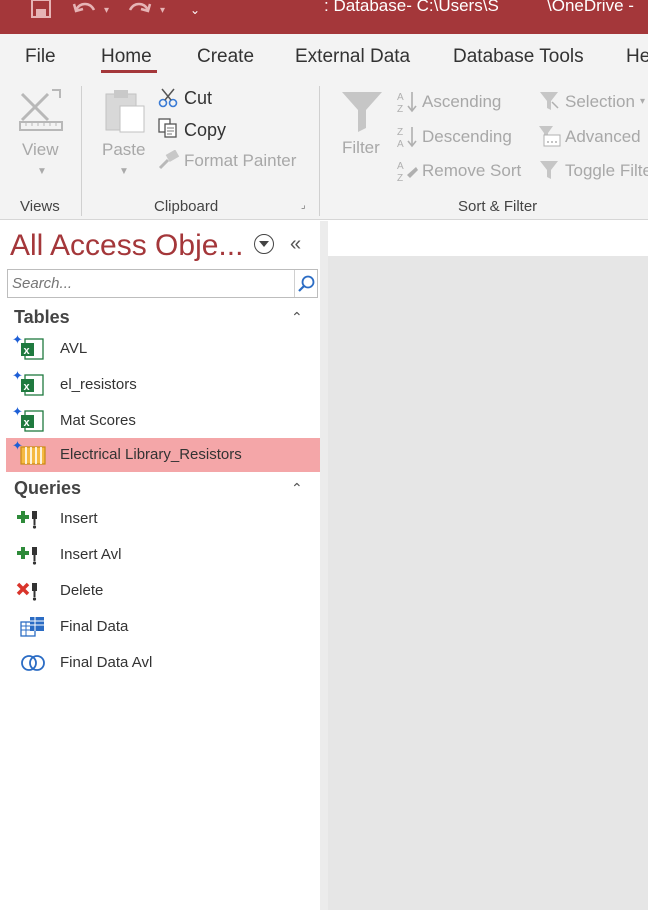 This screenshot has width=648, height=910. Describe the element at coordinates (361, 148) in the screenshot. I see `filter-button: Filter` at that location.